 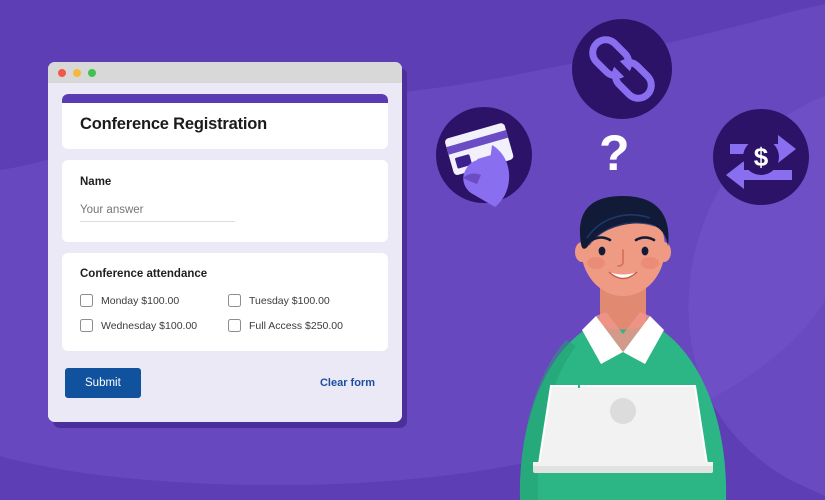 I want to click on checkbox-option-monday: Monday $100.00, so click(x=154, y=300).